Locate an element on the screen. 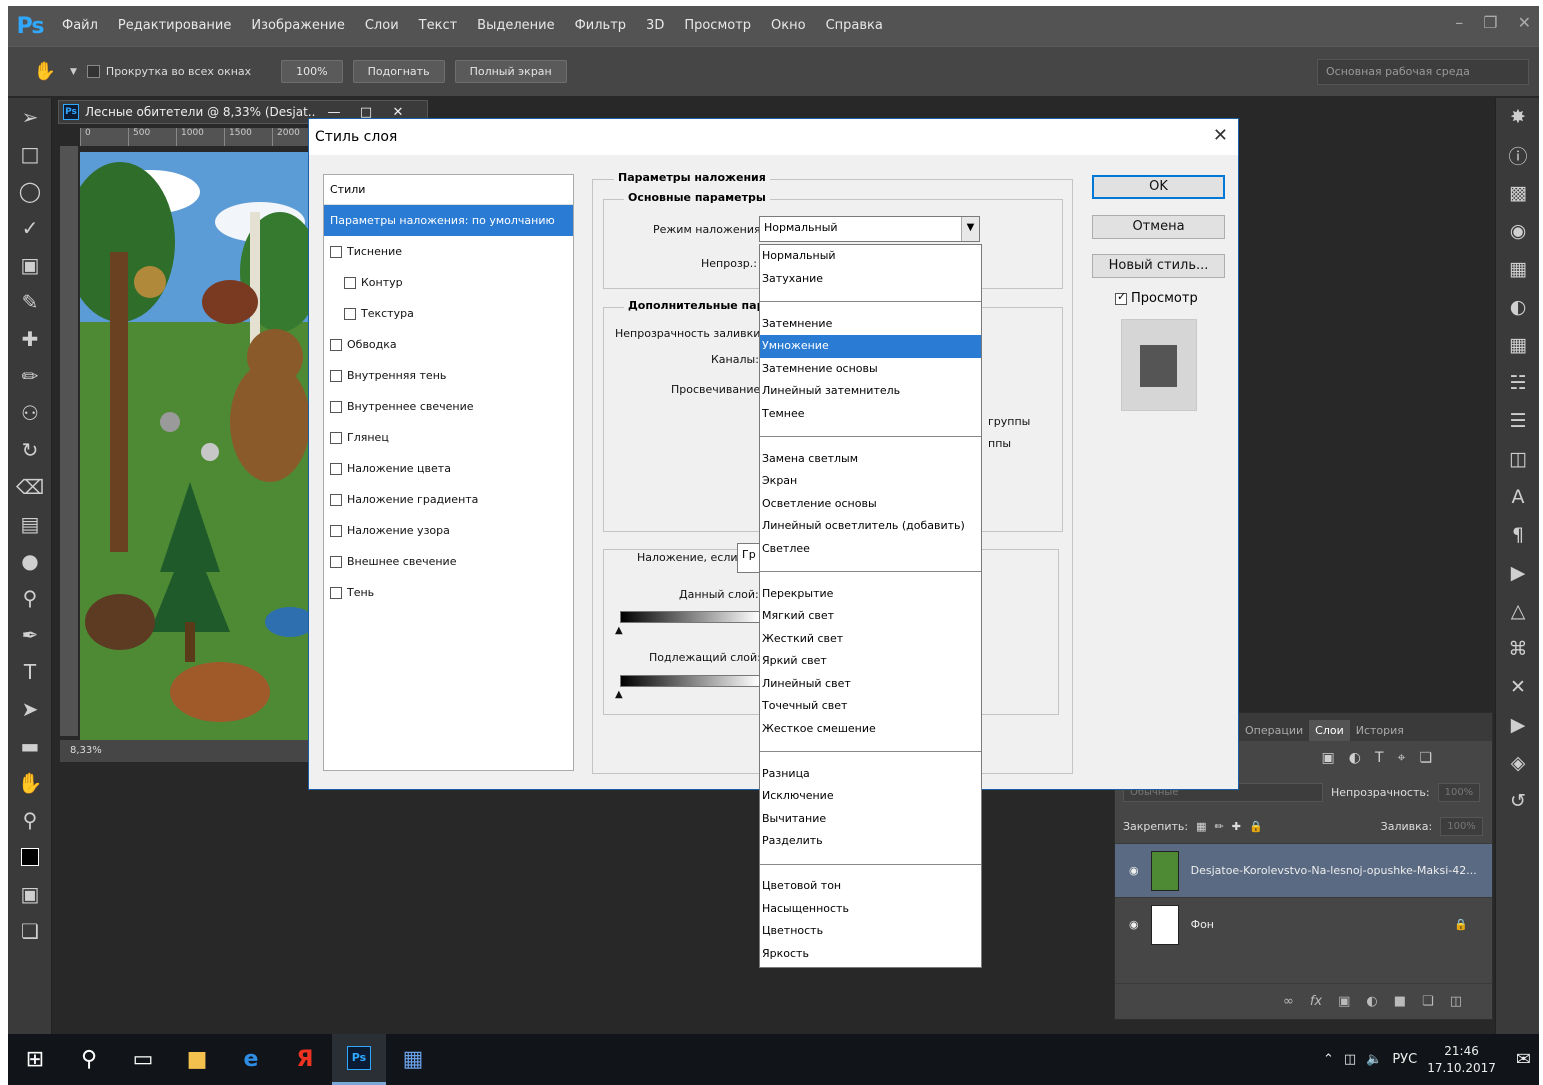 Image resolution: width=1543 pixels, height=1085 pixels. fit-screen-button: Подогнать is located at coordinates (398, 71).